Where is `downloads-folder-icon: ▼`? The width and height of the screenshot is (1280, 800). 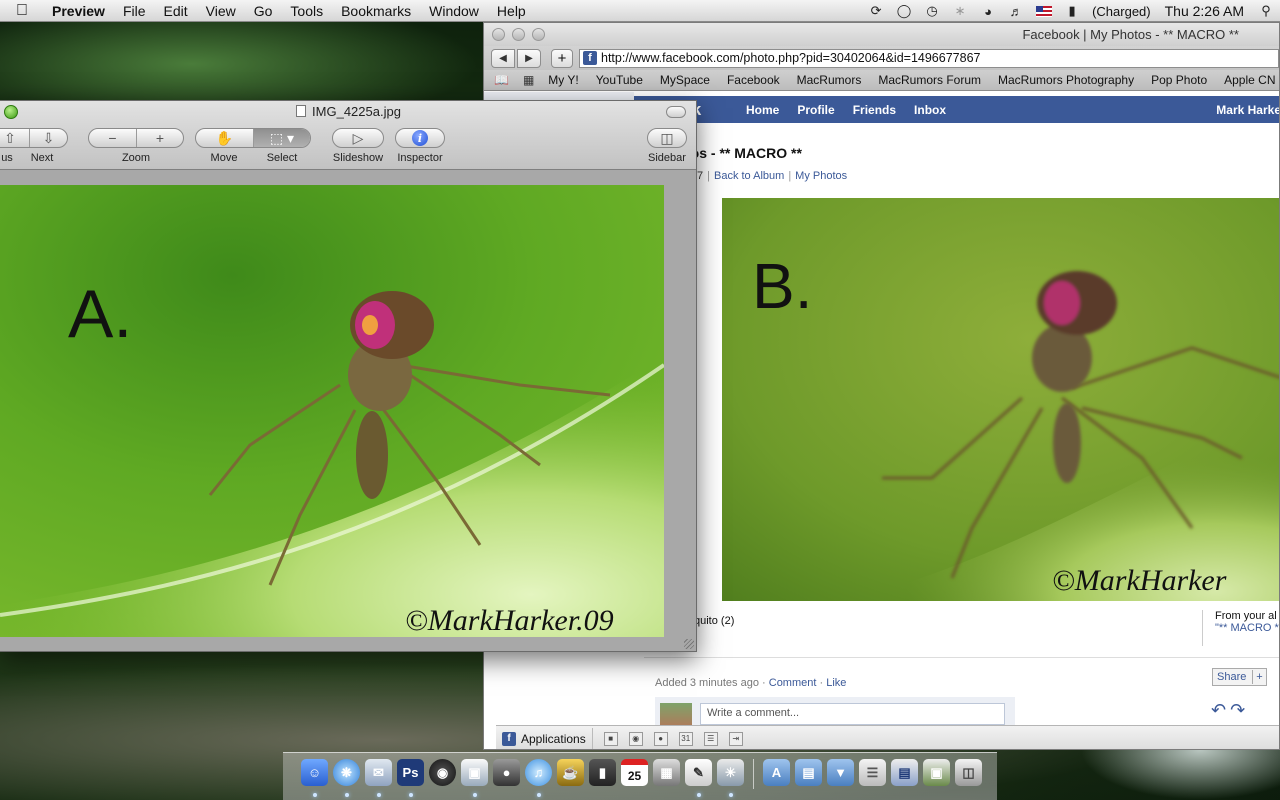
downloads-folder-icon: ▼ is located at coordinates (840, 772).